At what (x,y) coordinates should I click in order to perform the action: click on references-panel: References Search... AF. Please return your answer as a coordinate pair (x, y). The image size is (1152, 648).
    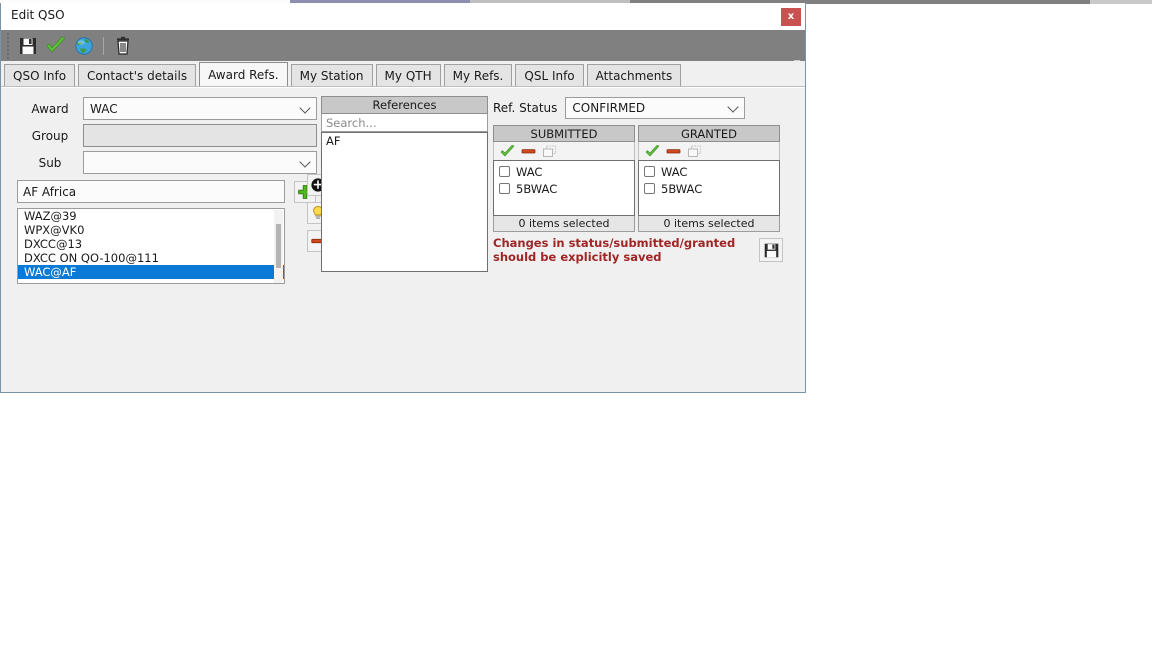
    Looking at the image, I should click on (404, 184).